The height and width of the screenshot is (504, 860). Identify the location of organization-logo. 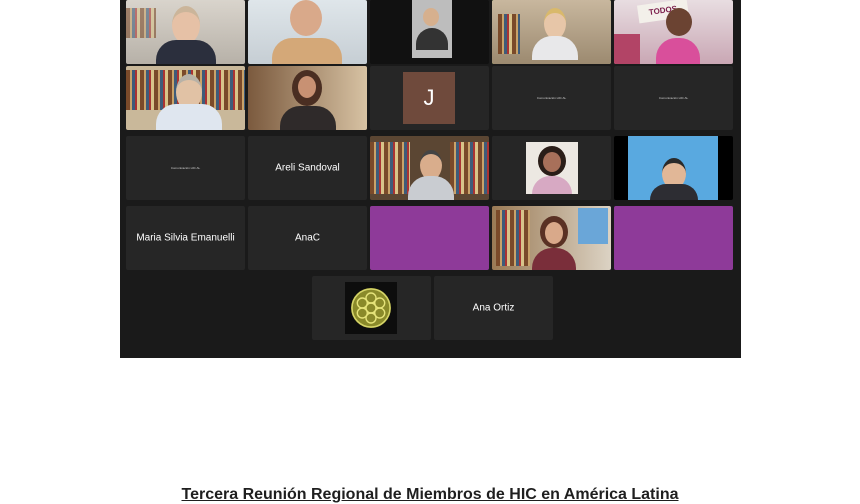
(371, 308).